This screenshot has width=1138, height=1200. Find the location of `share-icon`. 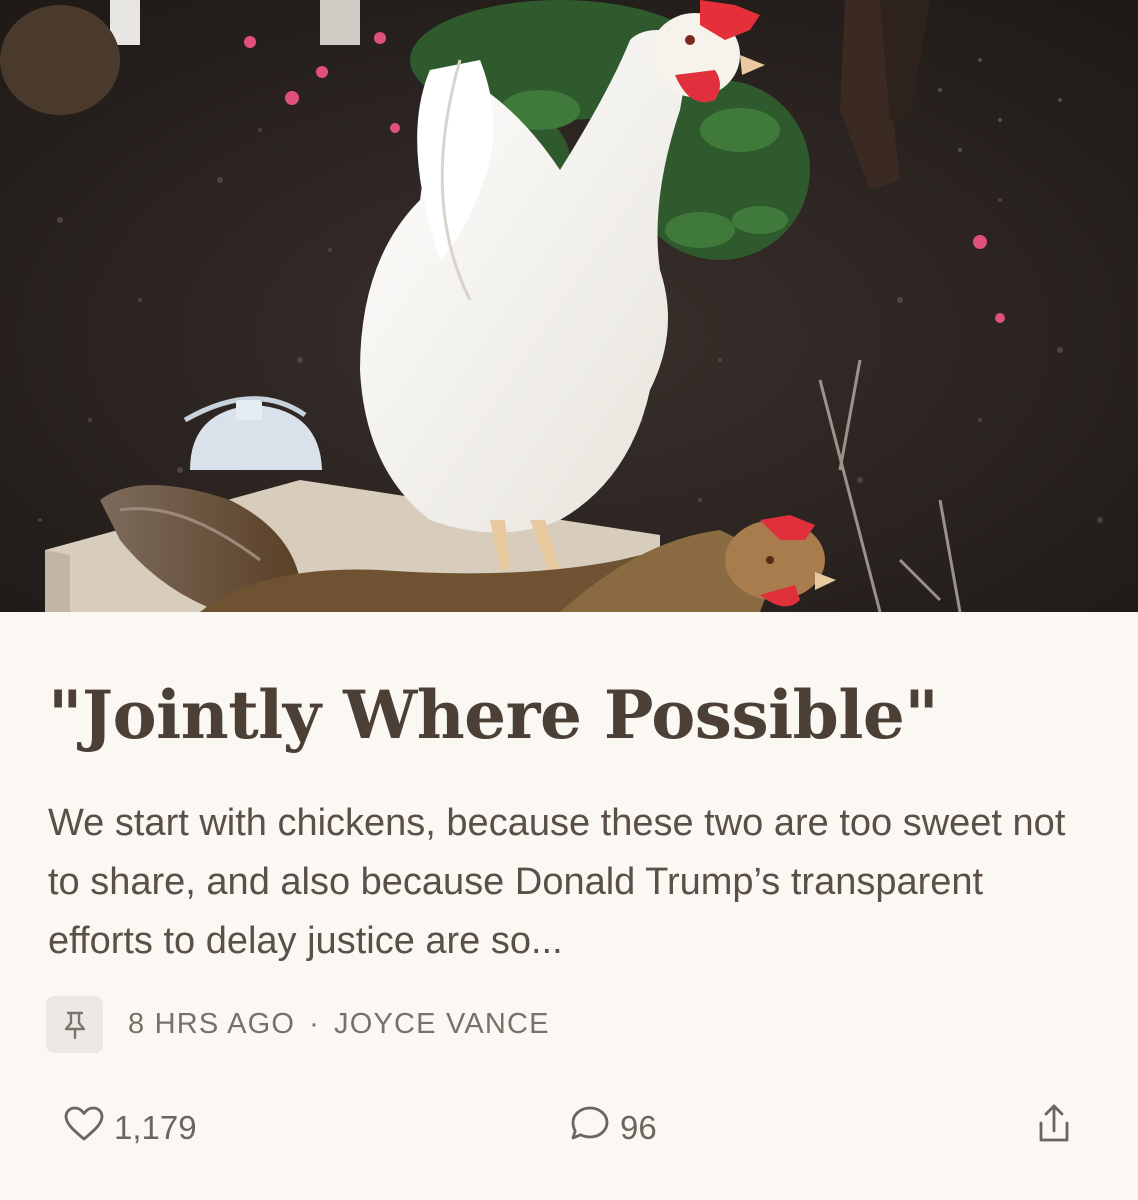

share-icon is located at coordinates (1054, 1128).